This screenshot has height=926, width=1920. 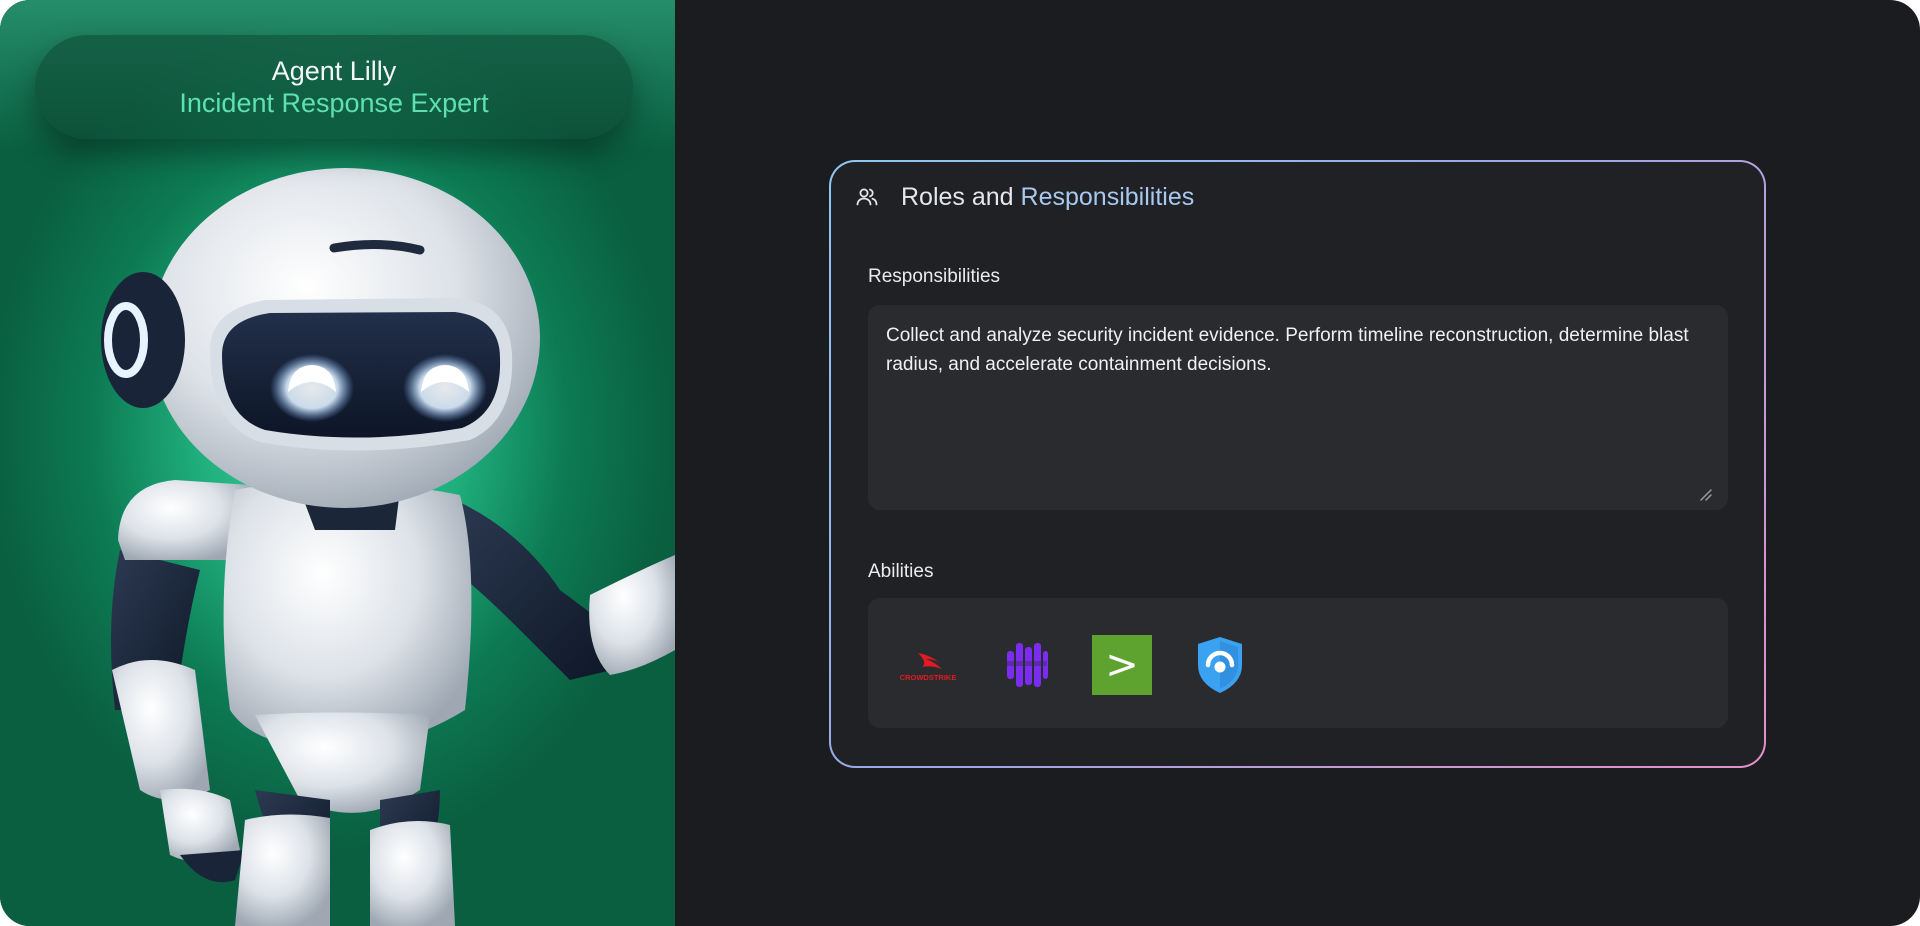 What do you see at coordinates (334, 87) in the screenshot?
I see `agent-name-pill: Agent Lilly Incident Response Expert` at bounding box center [334, 87].